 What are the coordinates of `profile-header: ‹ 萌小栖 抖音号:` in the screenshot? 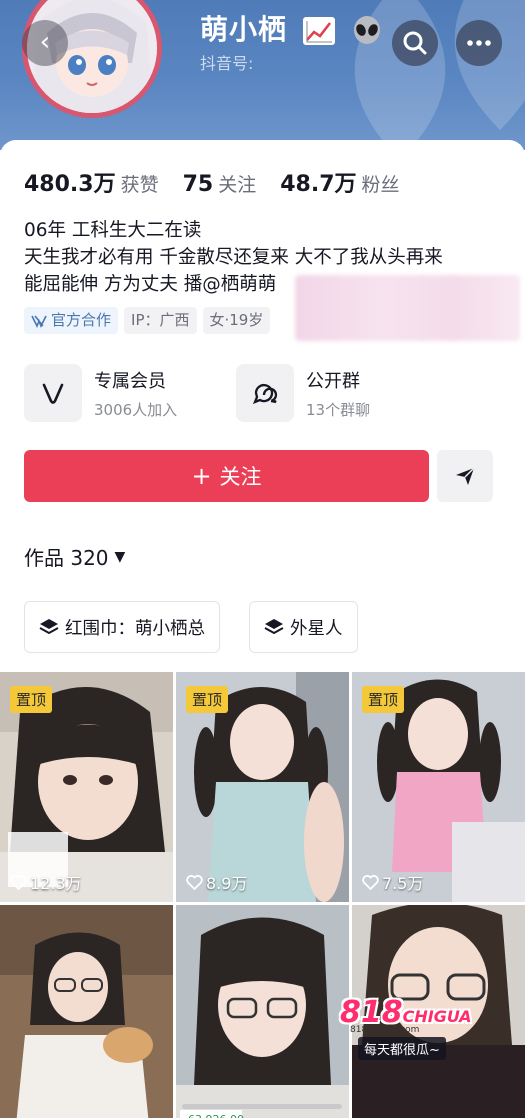 It's located at (262, 75).